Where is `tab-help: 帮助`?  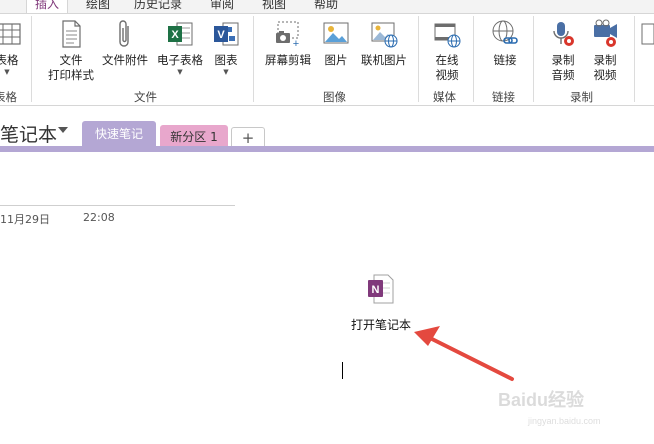 tab-help: 帮助 is located at coordinates (326, 6).